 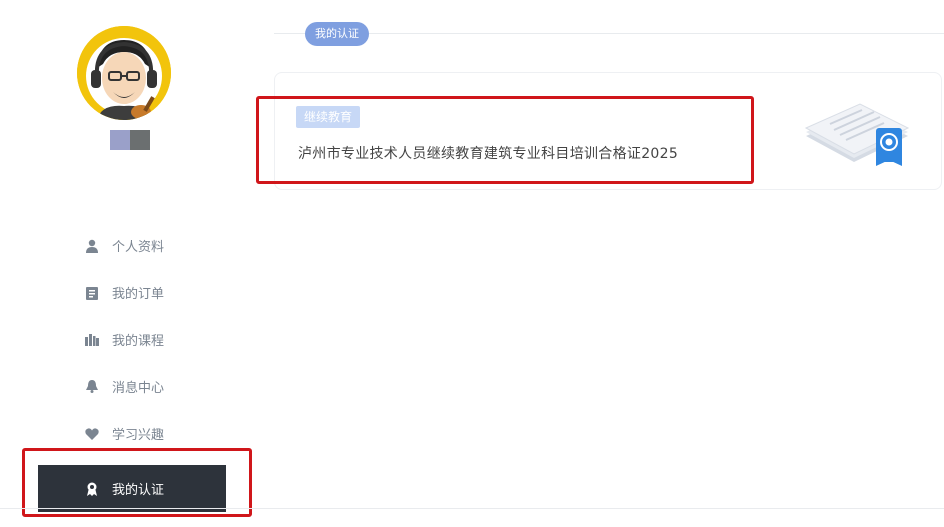 What do you see at coordinates (137, 482) in the screenshot?
I see `highlight-box-sidebar` at bounding box center [137, 482].